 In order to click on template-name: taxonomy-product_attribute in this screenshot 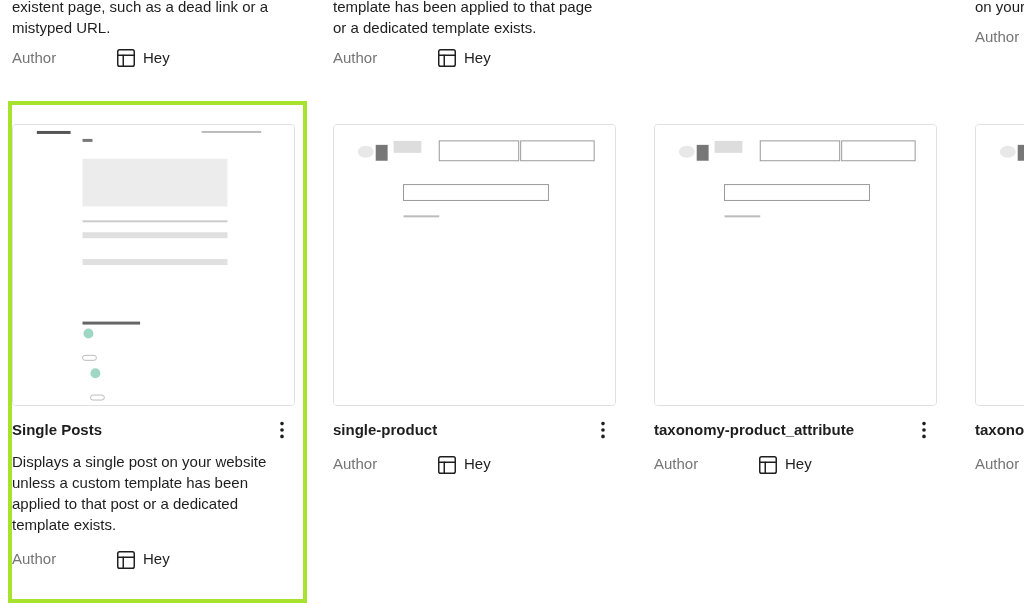, I will do `click(754, 430)`.